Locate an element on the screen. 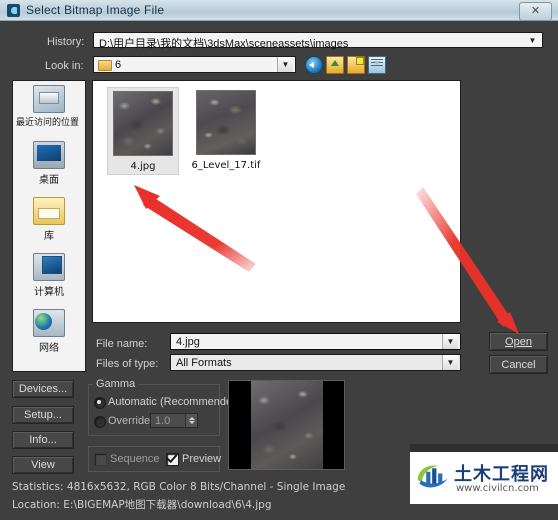 The height and width of the screenshot is (520, 558). places-sidebar: 最近访问的位置 桌面 库 计算机 网络 is located at coordinates (49, 226).